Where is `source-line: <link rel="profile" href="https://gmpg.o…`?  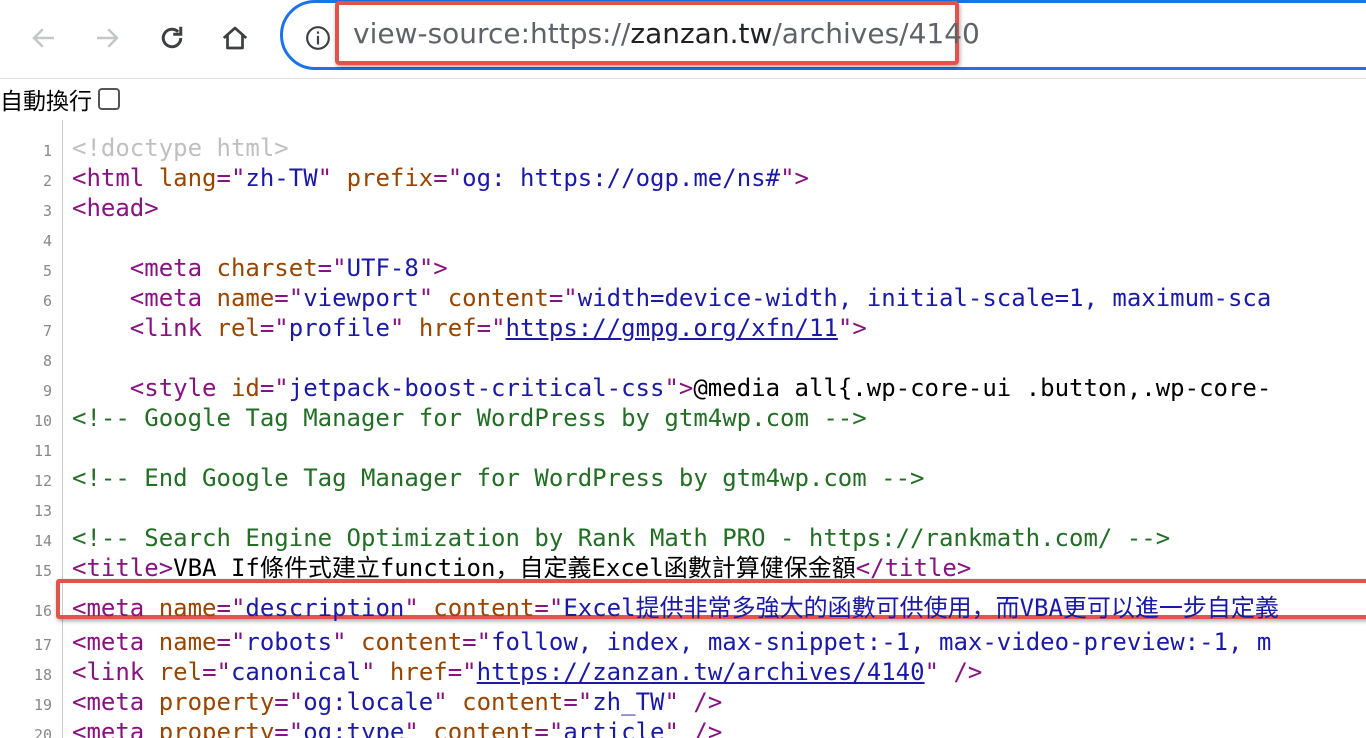
source-line: <link rel="profile" href="https://gmpg.o… is located at coordinates (469, 328).